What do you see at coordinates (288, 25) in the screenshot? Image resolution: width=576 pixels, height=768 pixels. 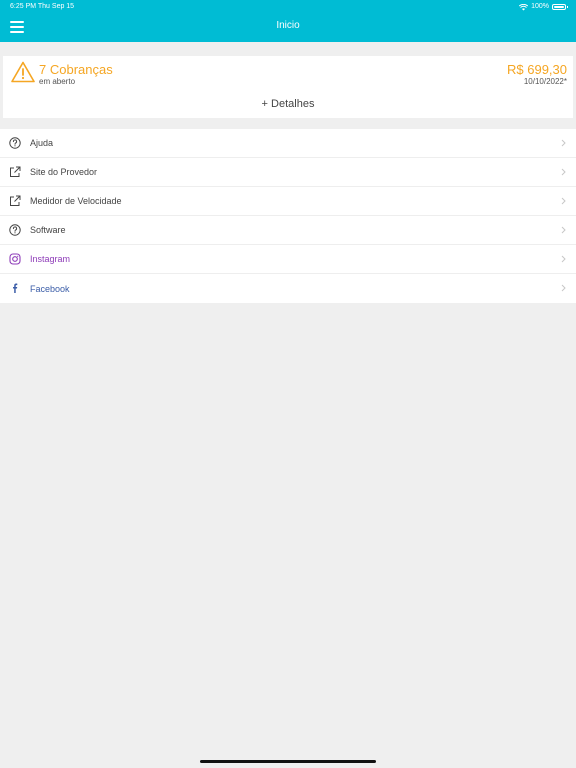 I see `page-title: Inicio` at bounding box center [288, 25].